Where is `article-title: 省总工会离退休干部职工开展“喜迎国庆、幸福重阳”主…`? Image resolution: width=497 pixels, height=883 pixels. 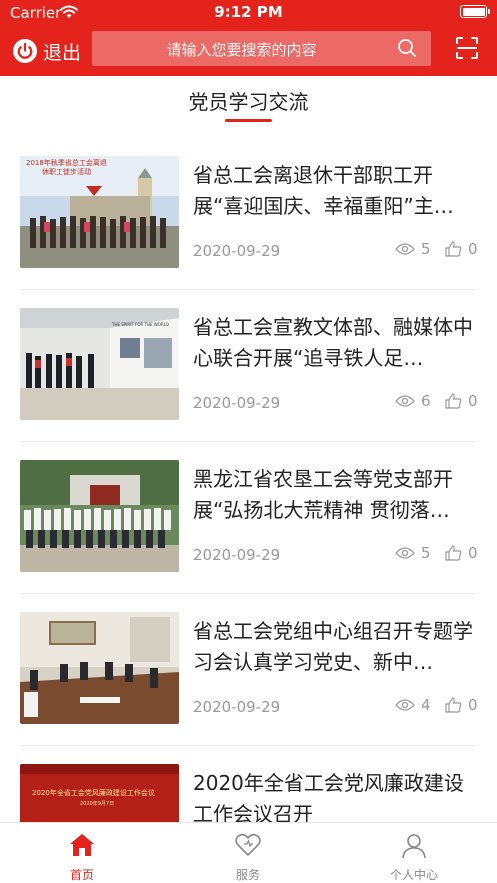
article-title: 省总工会离退休干部职工开展“喜迎国庆、幸福重阳”主… is located at coordinates (335, 191).